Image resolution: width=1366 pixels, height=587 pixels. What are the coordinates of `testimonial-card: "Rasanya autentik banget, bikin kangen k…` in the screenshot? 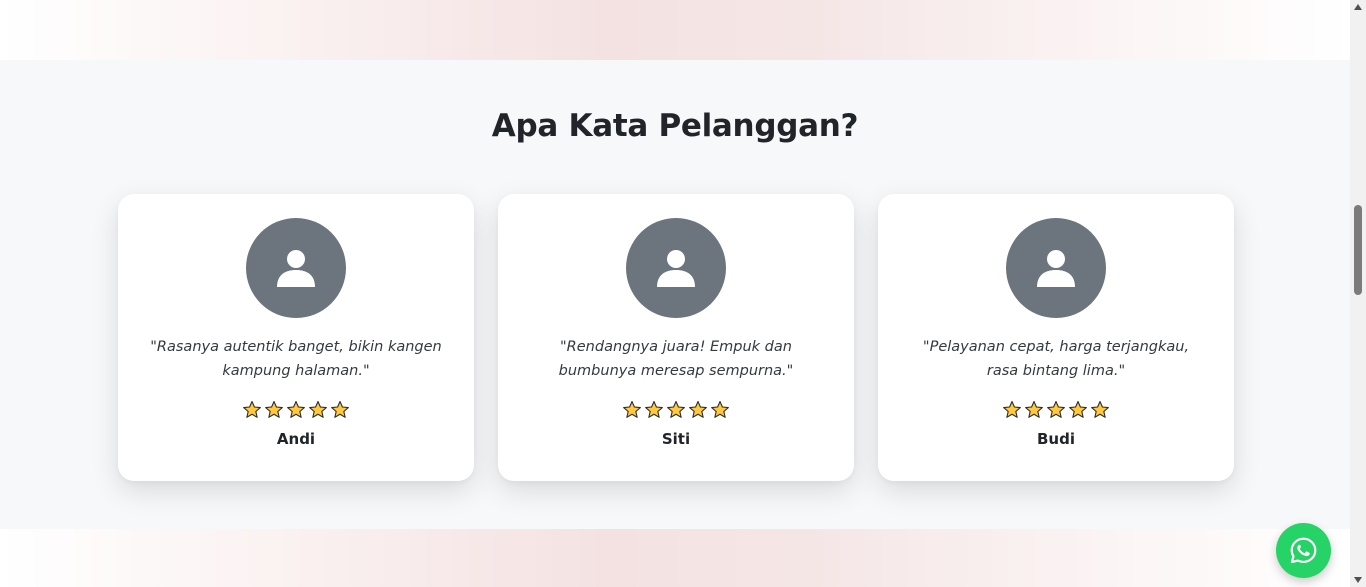 It's located at (296, 337).